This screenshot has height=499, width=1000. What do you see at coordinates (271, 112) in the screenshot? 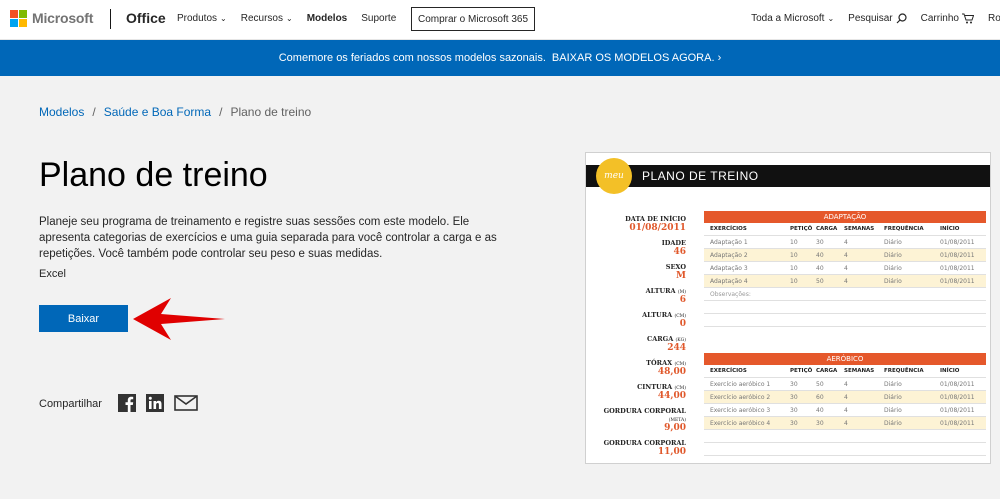
I see `breadcrumb-current: Plano de treino` at bounding box center [271, 112].